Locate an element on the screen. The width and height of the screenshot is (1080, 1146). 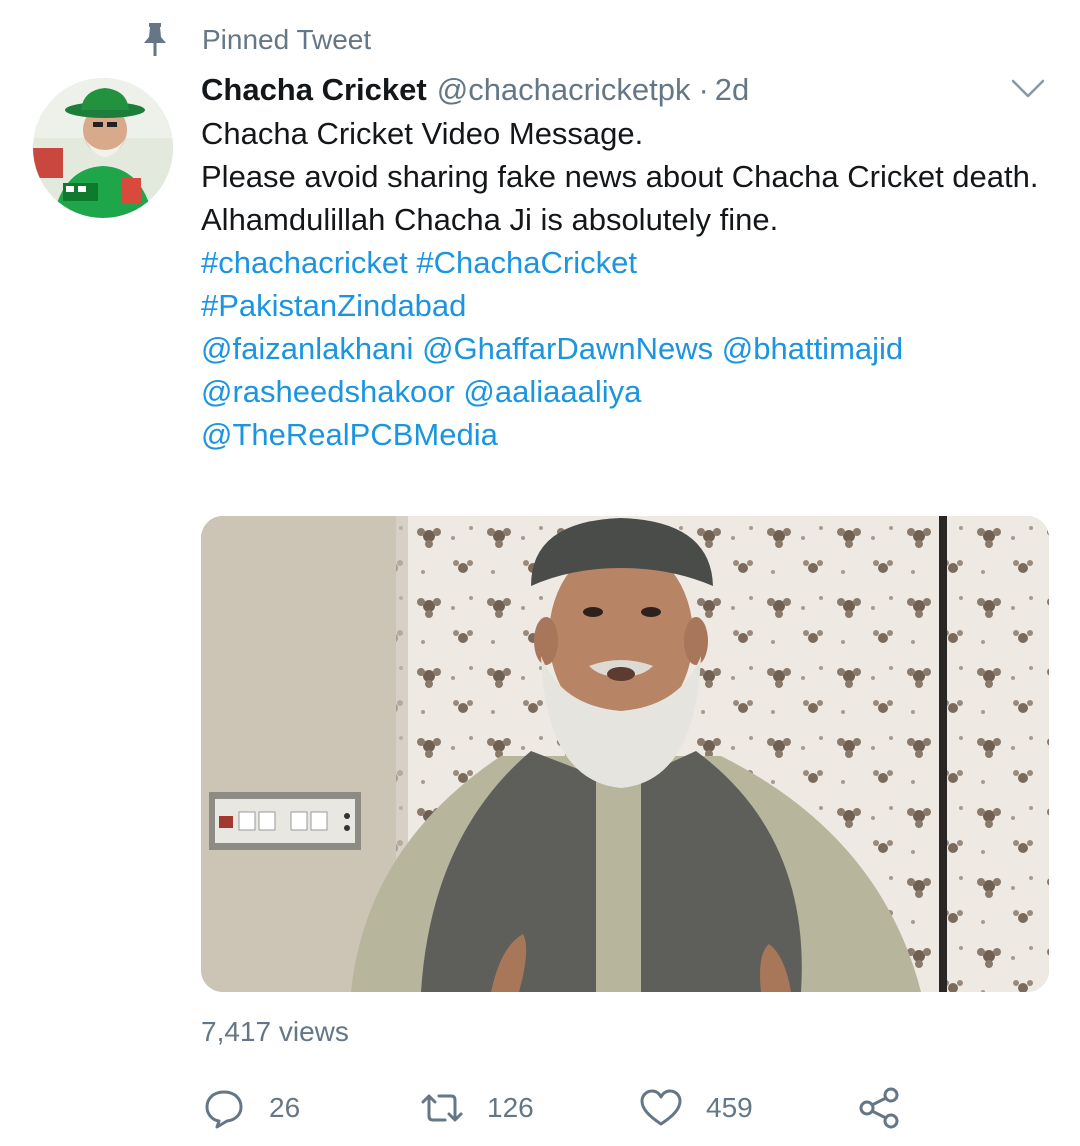
reply-button: 26 is located at coordinates (250, 1108).